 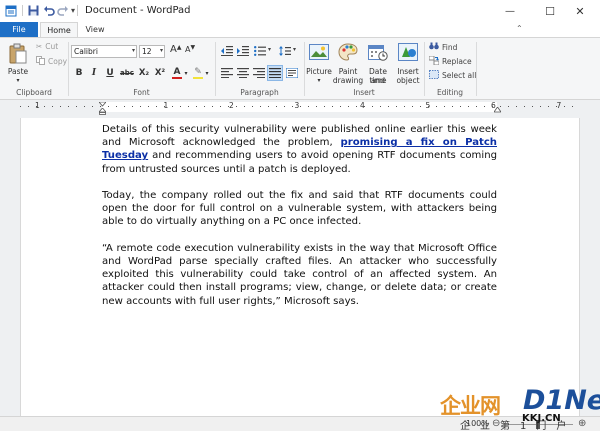 What do you see at coordinates (104, 51) in the screenshot?
I see `font-family-select: Calibri ▾` at bounding box center [104, 51].